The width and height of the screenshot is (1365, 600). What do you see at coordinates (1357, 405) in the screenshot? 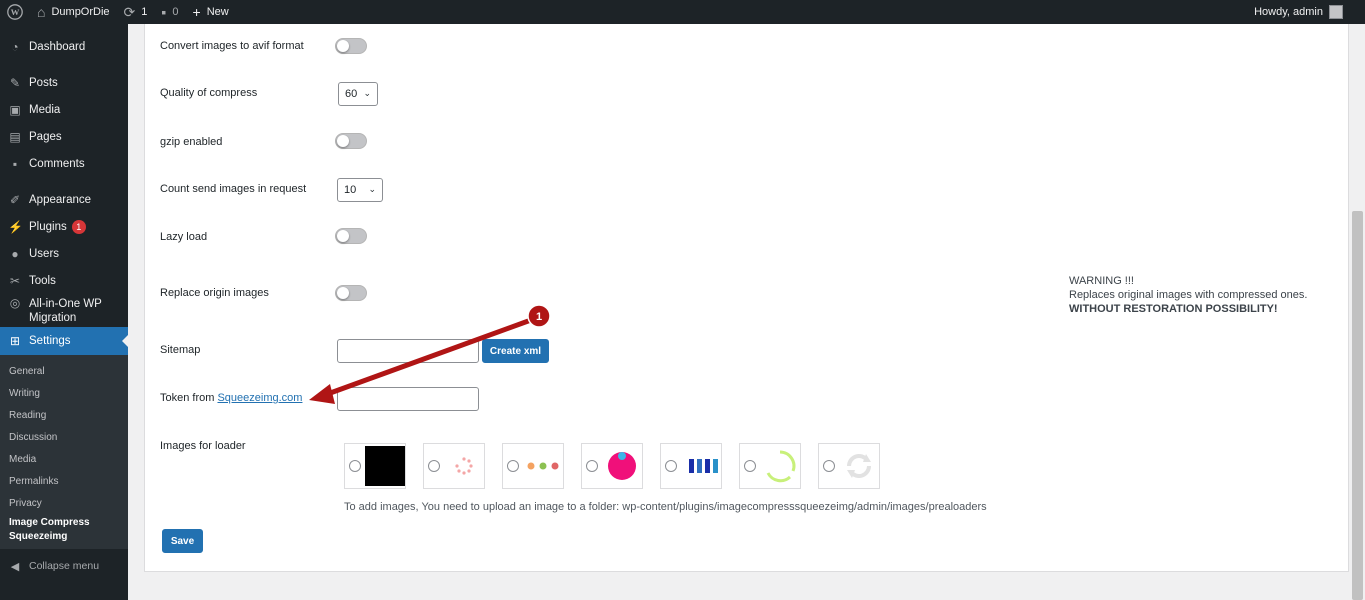
I see `scrollbar-thumb` at bounding box center [1357, 405].